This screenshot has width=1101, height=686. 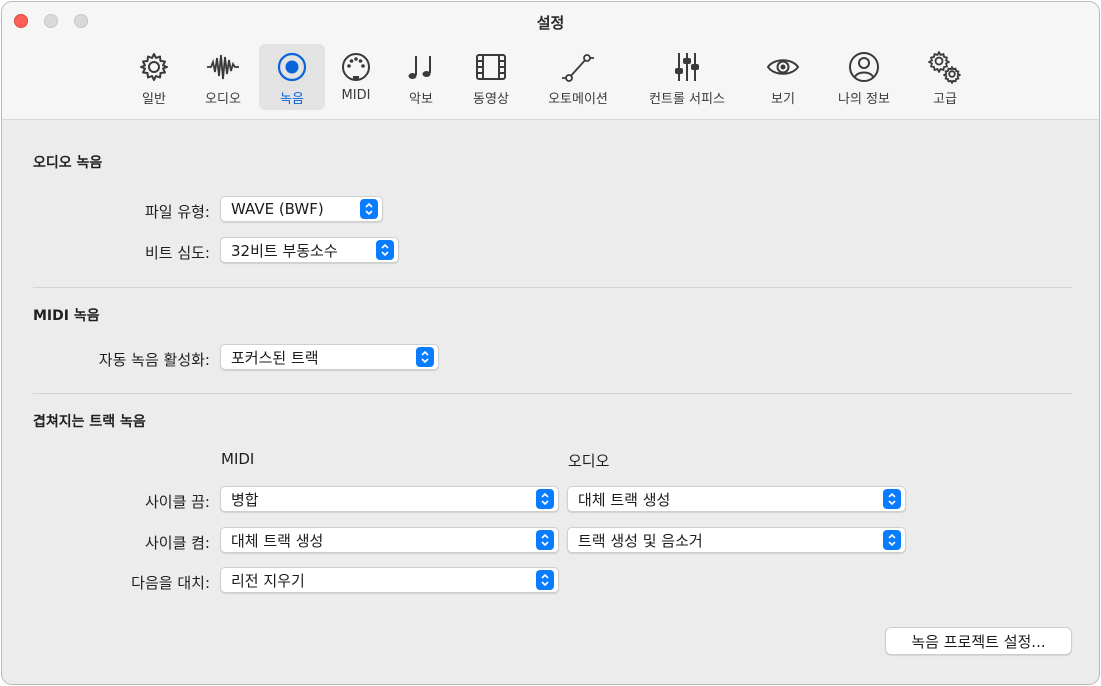 I want to click on cycle-off-midi-value: 병합, so click(x=245, y=499).